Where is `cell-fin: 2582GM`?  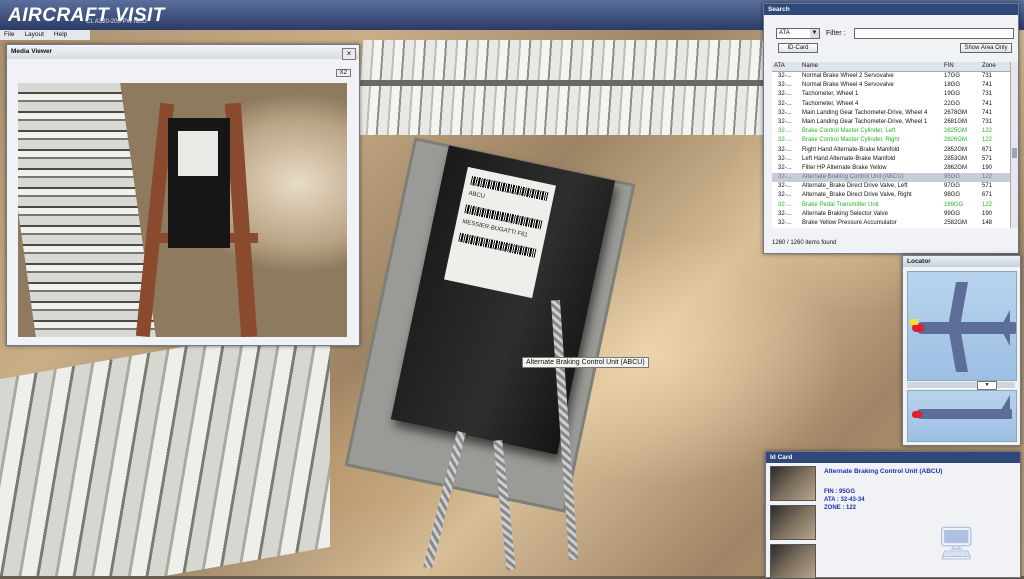
cell-fin: 2582GM is located at coordinates (956, 223).